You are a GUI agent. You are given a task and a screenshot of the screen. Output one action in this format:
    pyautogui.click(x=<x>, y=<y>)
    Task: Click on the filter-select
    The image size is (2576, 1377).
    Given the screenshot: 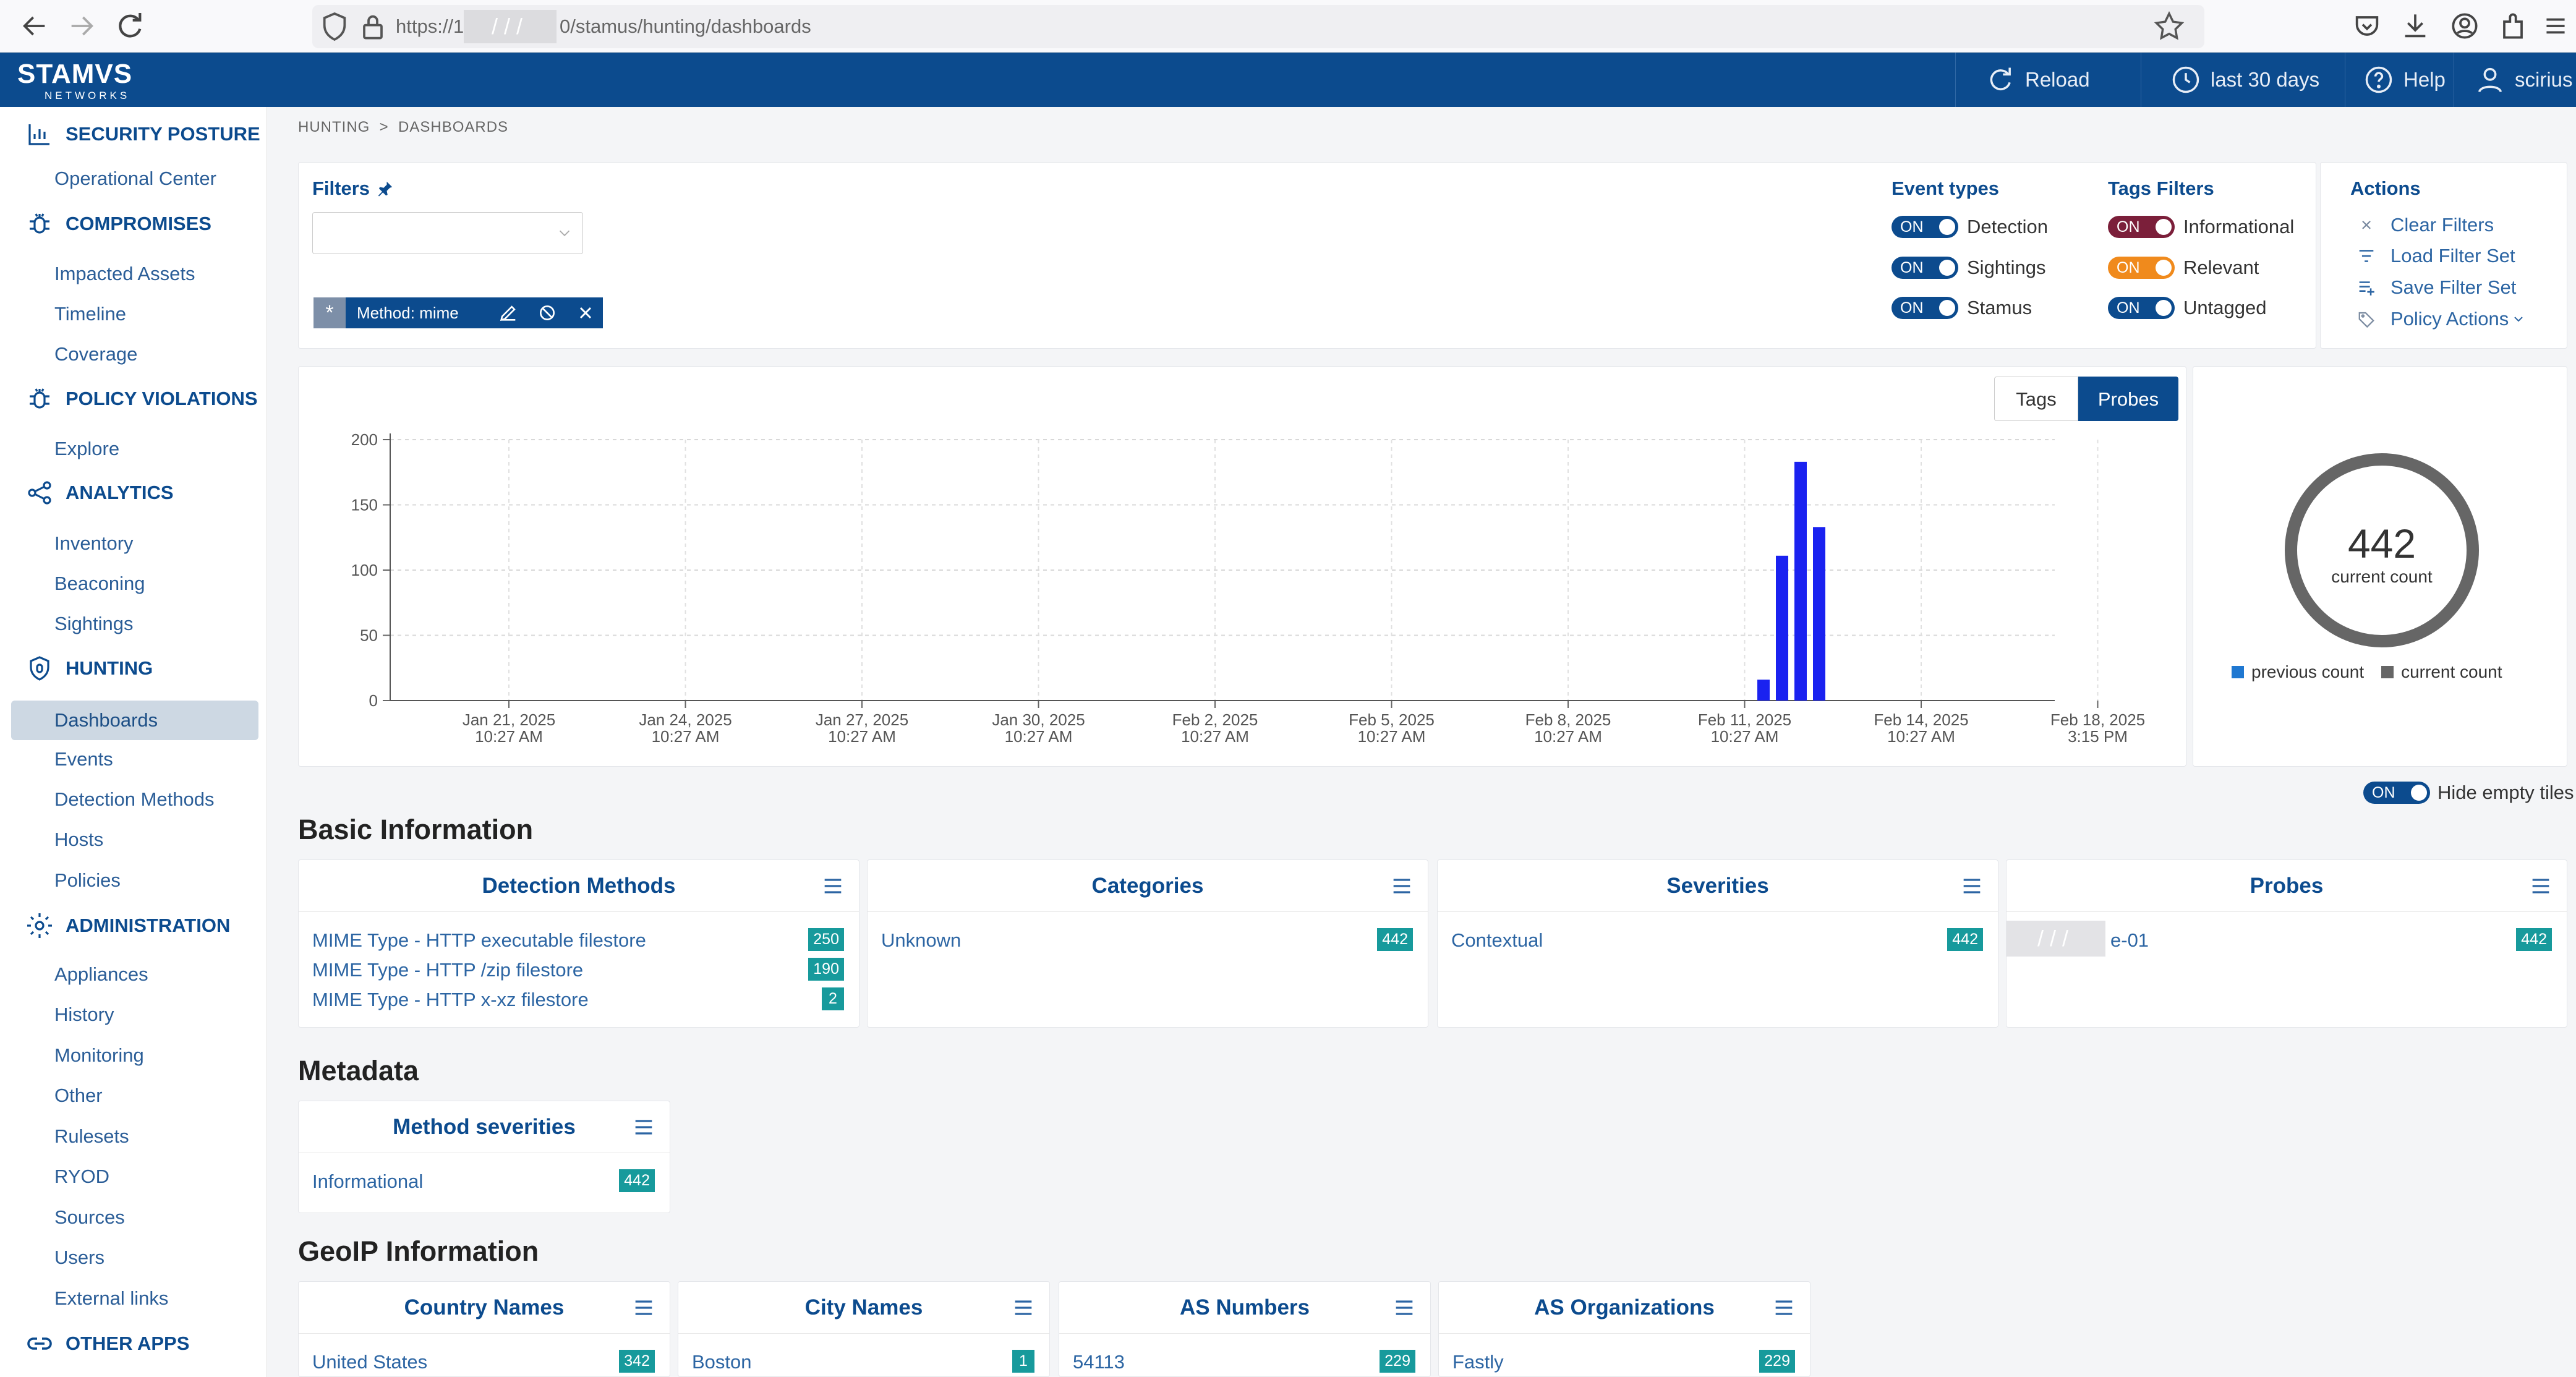 What is the action you would take?
    pyautogui.click(x=447, y=233)
    